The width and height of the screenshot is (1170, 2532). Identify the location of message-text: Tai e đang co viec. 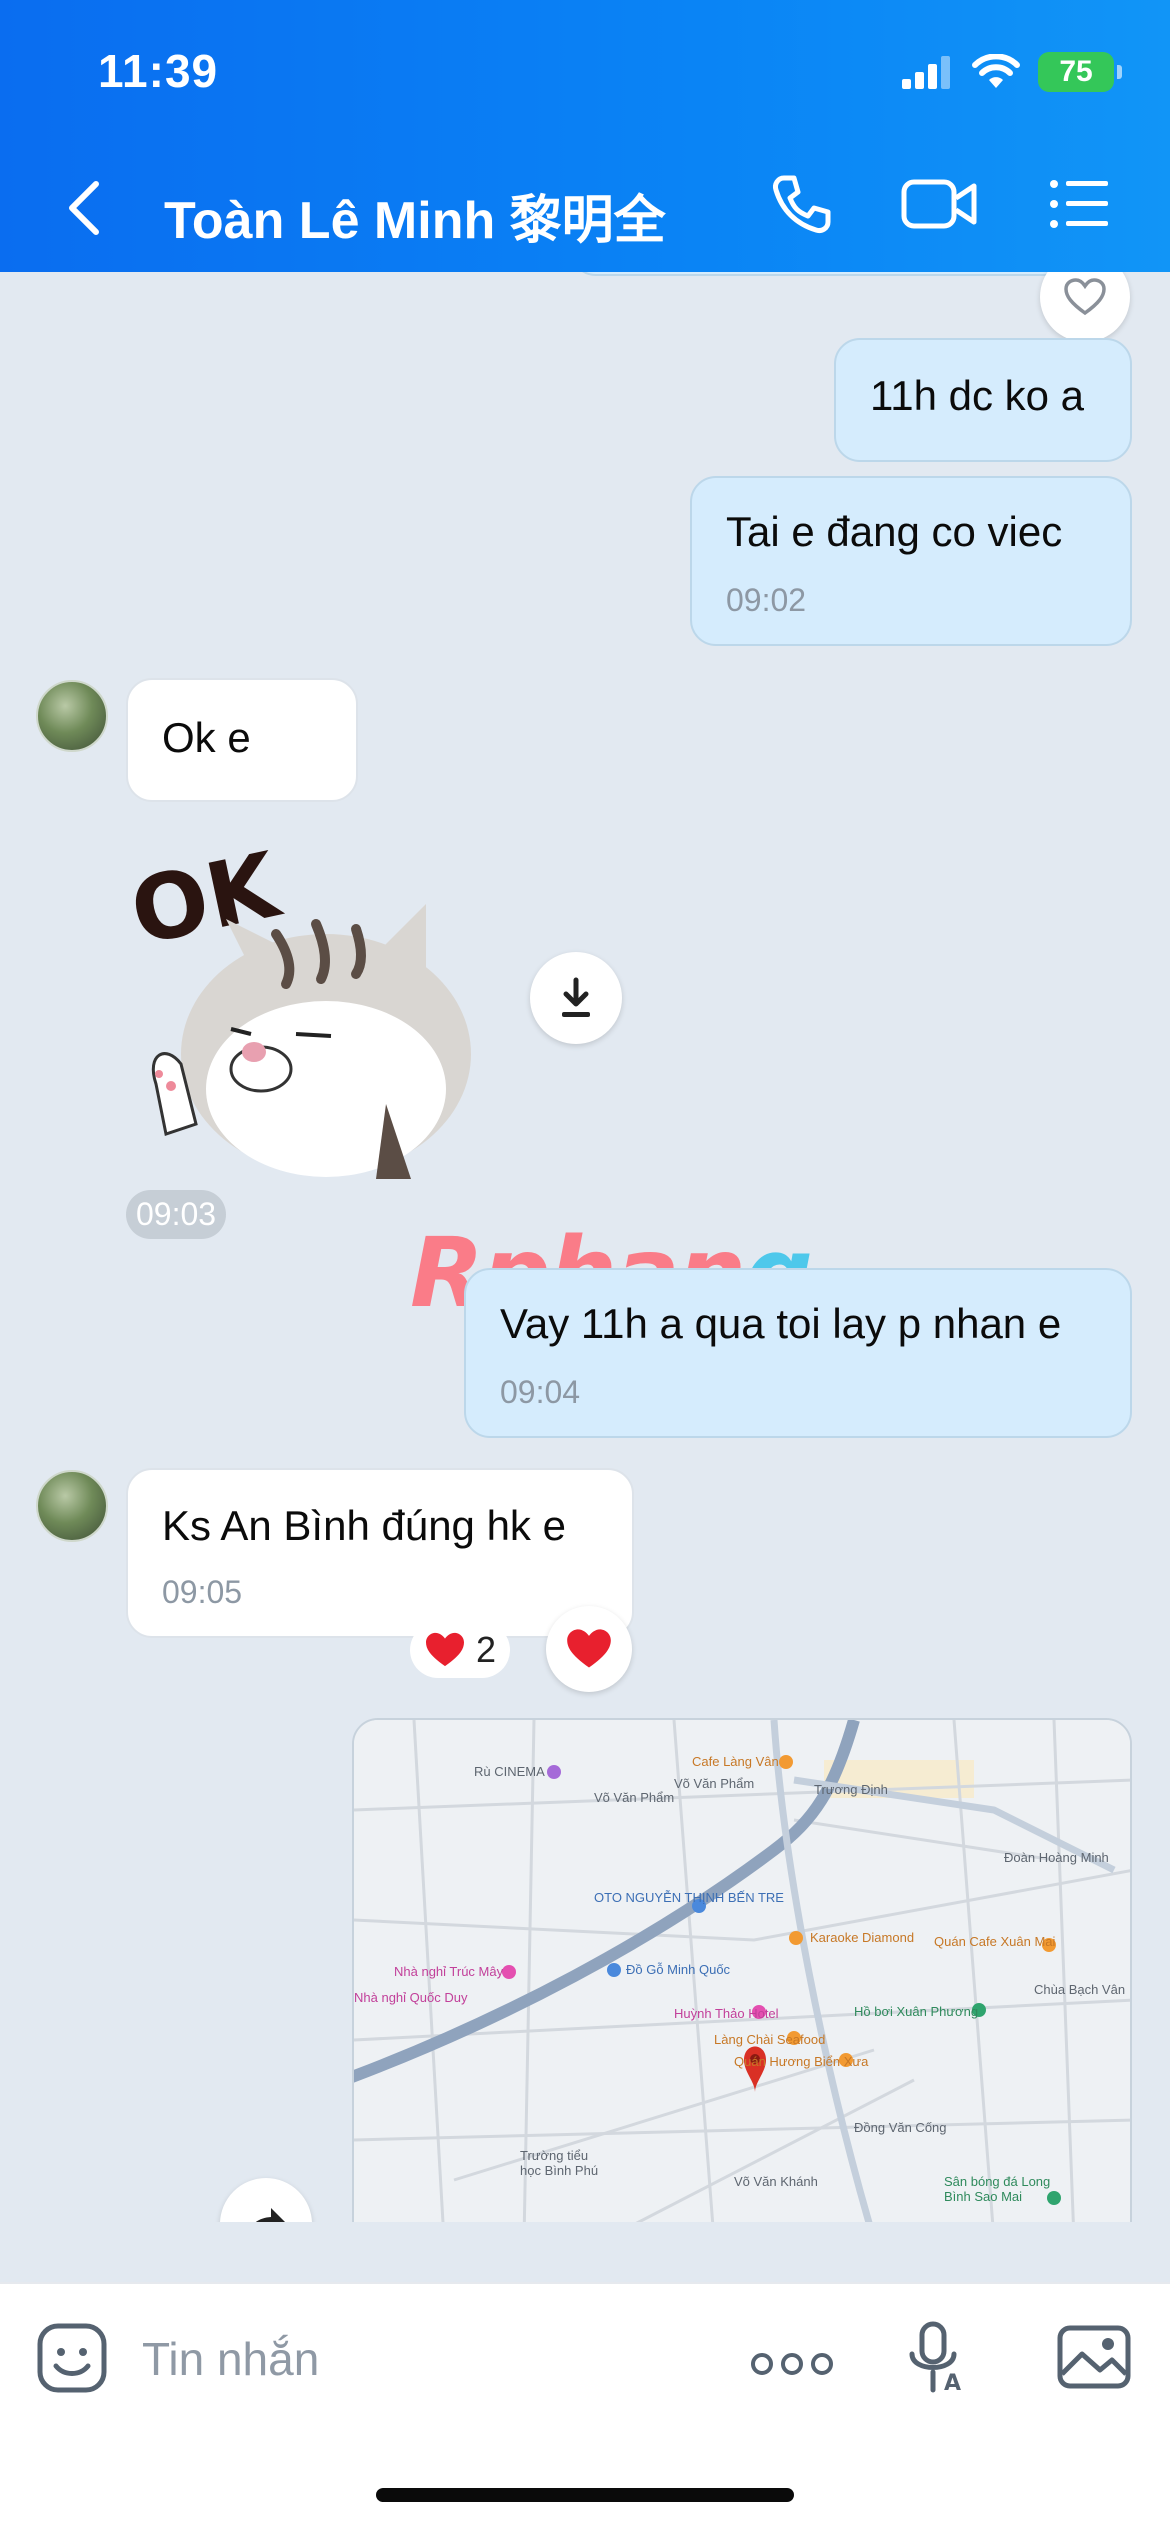
(894, 531).